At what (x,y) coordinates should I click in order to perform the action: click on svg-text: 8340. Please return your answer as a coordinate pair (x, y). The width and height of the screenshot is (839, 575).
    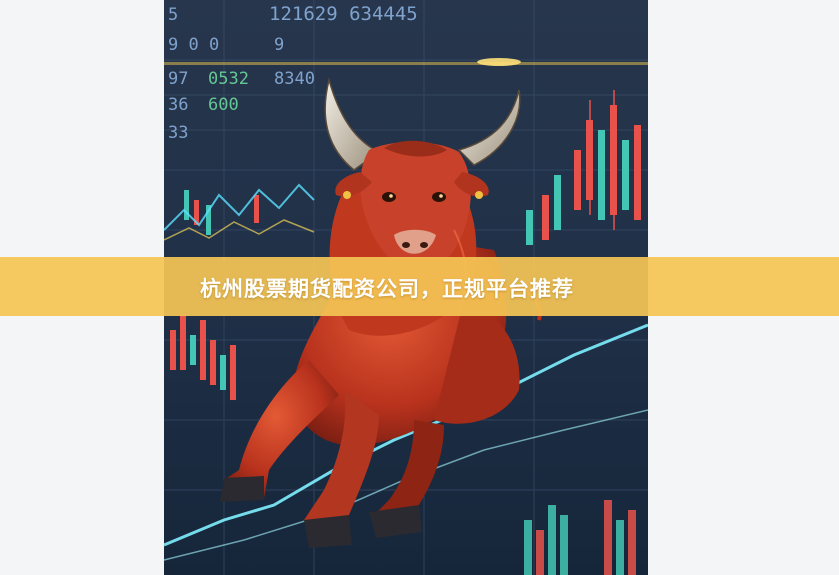
    Looking at the image, I should click on (294, 79).